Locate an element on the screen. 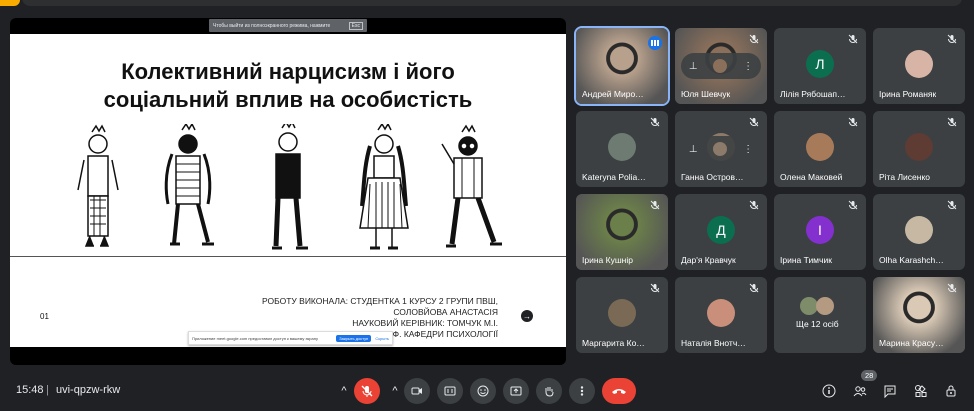 Image resolution: width=974 pixels, height=411 pixels. top-bar is located at coordinates (487, 4).